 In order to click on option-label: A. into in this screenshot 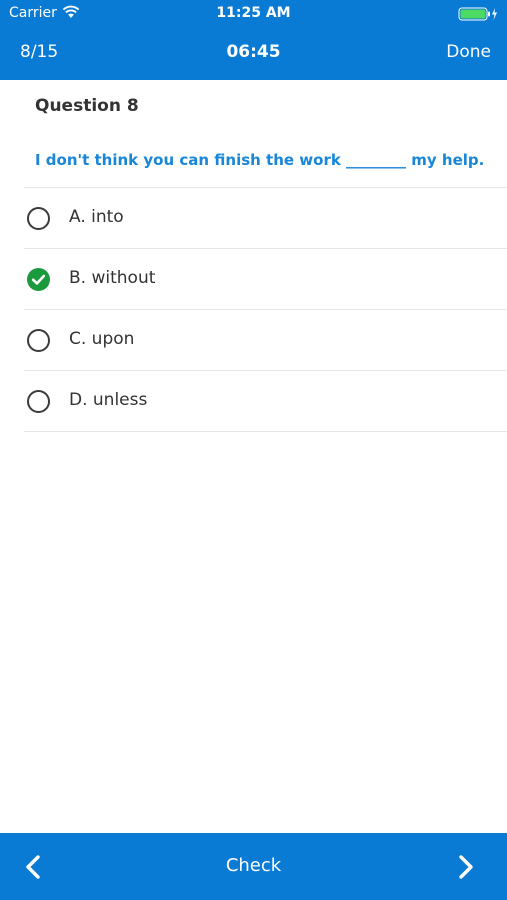, I will do `click(96, 217)`.